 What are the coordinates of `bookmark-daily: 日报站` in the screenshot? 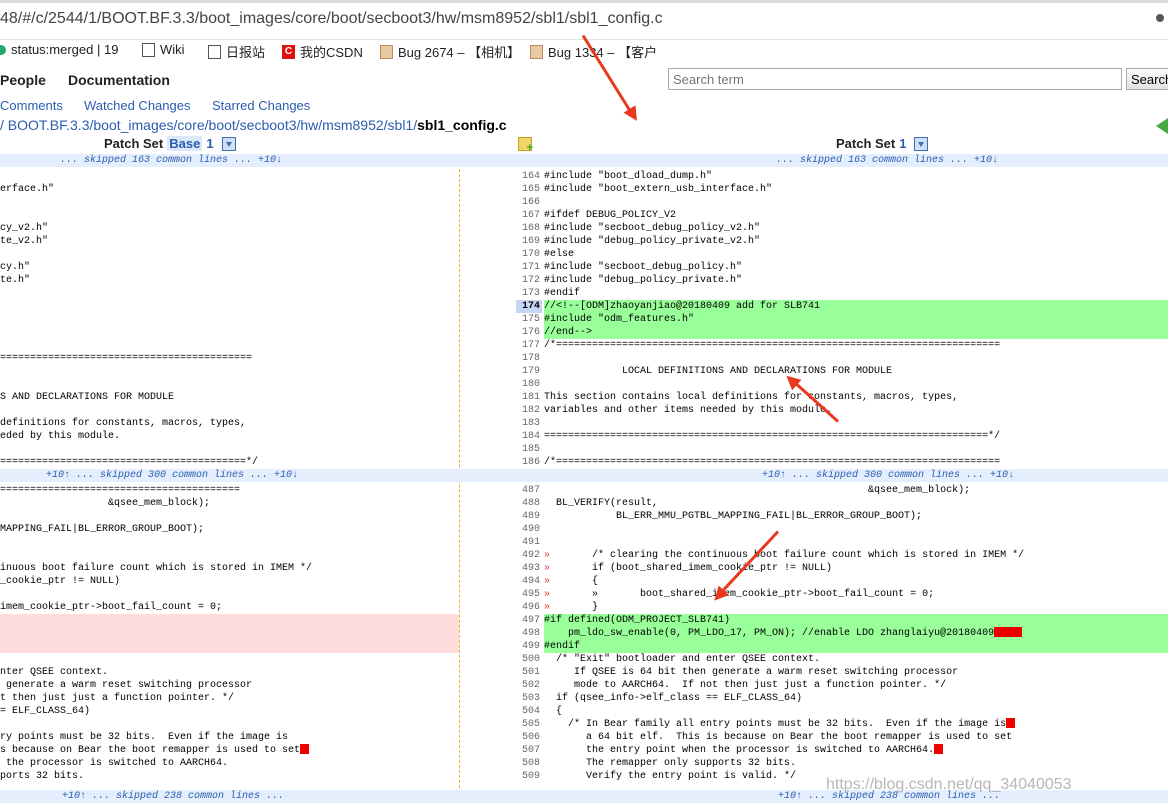 It's located at (236, 51).